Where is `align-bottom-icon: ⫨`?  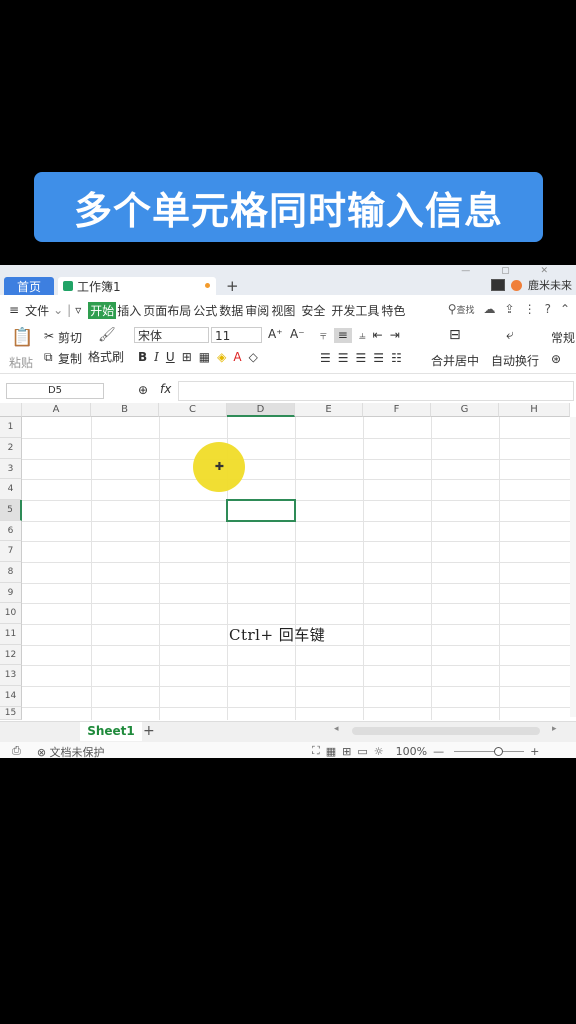 align-bottom-icon: ⫨ is located at coordinates (362, 335).